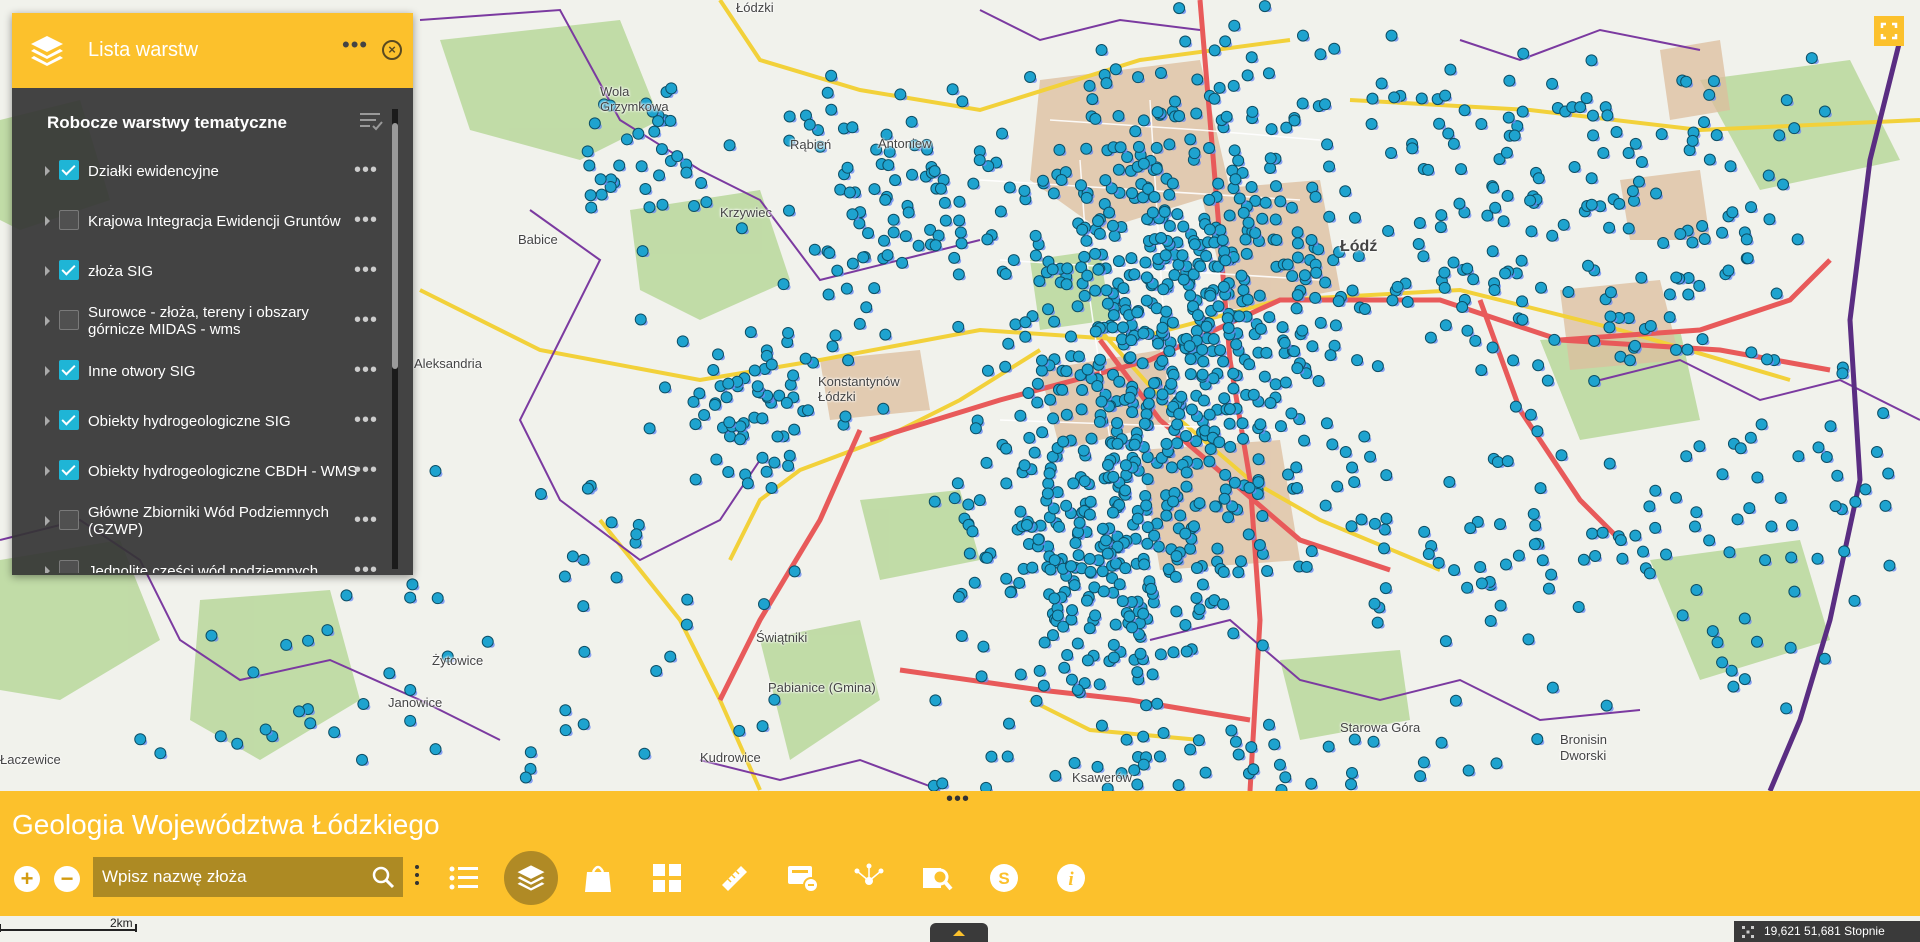 The image size is (1920, 942). What do you see at coordinates (153, 171) in the screenshot?
I see `layer-label: Działki ewidencyjne` at bounding box center [153, 171].